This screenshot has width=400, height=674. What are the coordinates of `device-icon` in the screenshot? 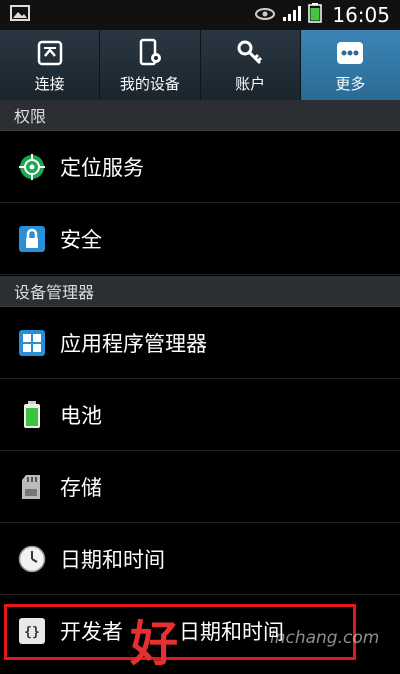 It's located at (150, 53).